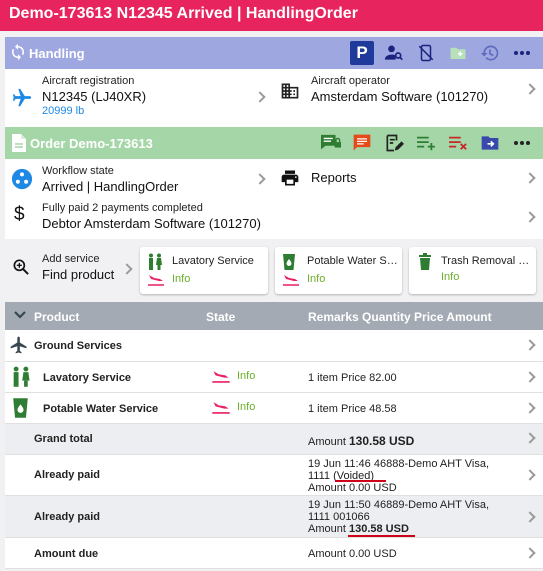 This screenshot has height=571, width=543. Describe the element at coordinates (362, 53) in the screenshot. I see `parking-icon: P` at that location.